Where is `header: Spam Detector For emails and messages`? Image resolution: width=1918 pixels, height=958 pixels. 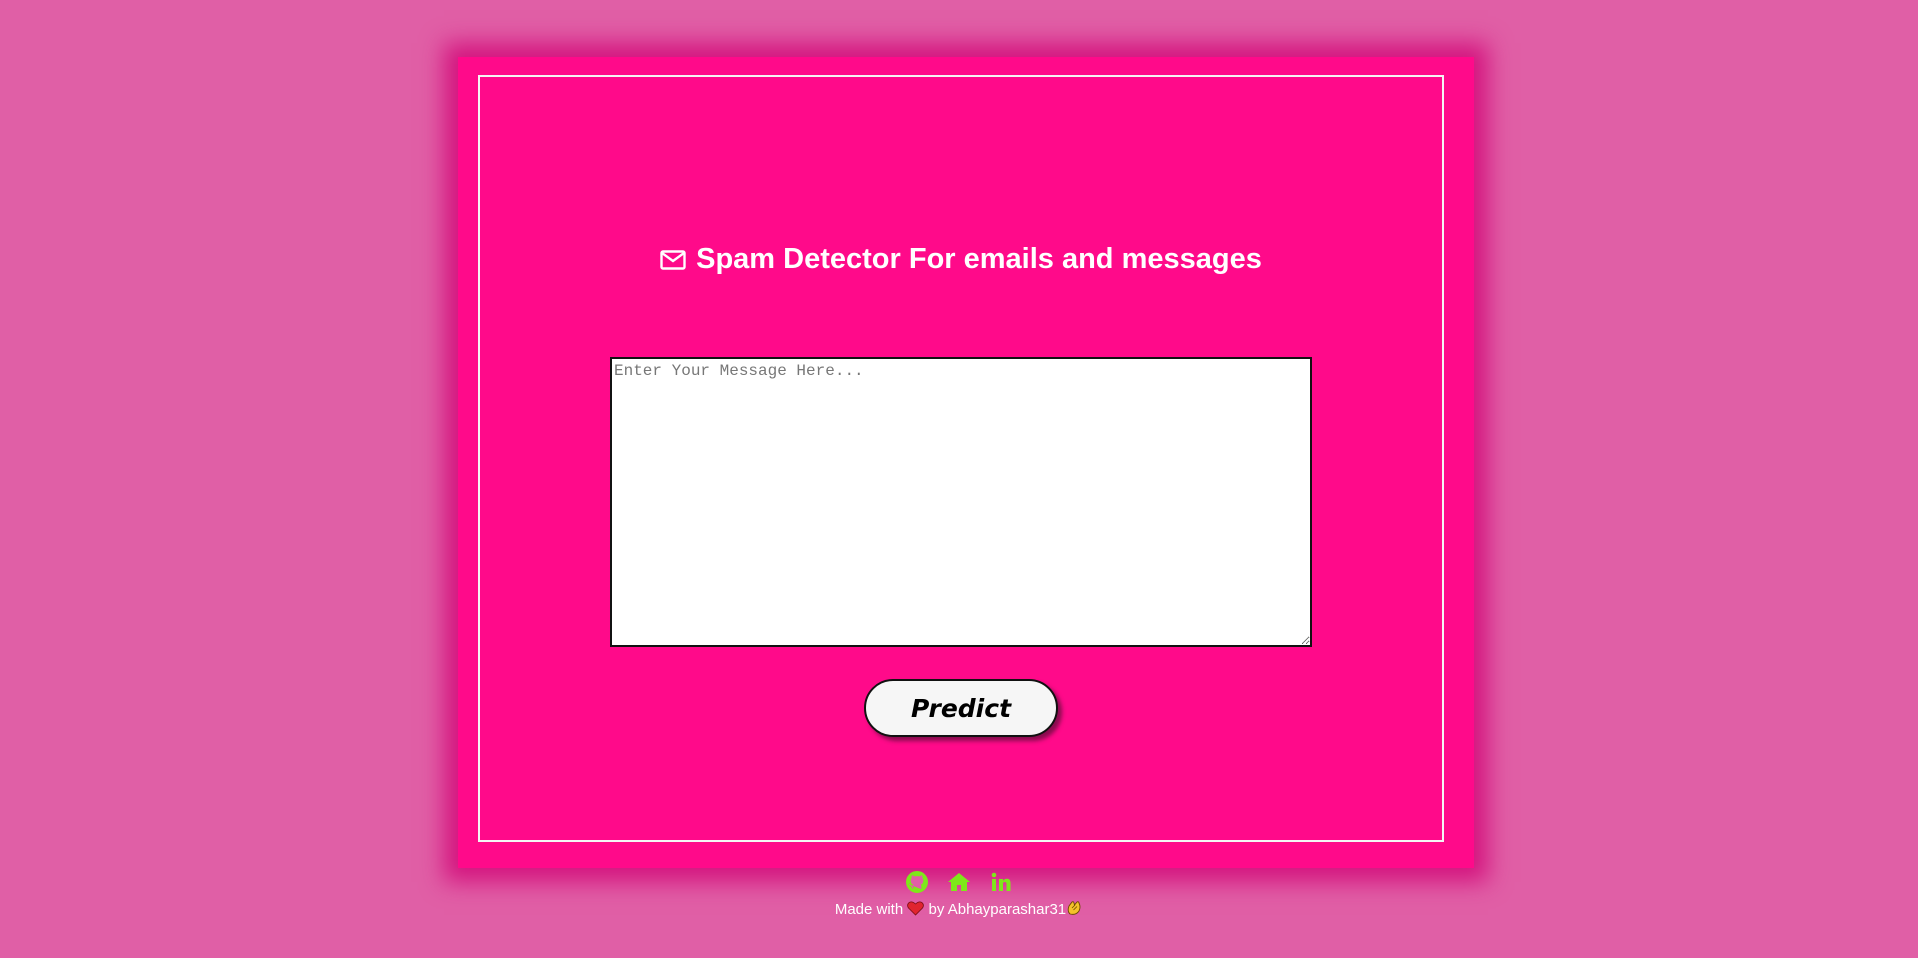
header: Spam Detector For emails and messages is located at coordinates (961, 259).